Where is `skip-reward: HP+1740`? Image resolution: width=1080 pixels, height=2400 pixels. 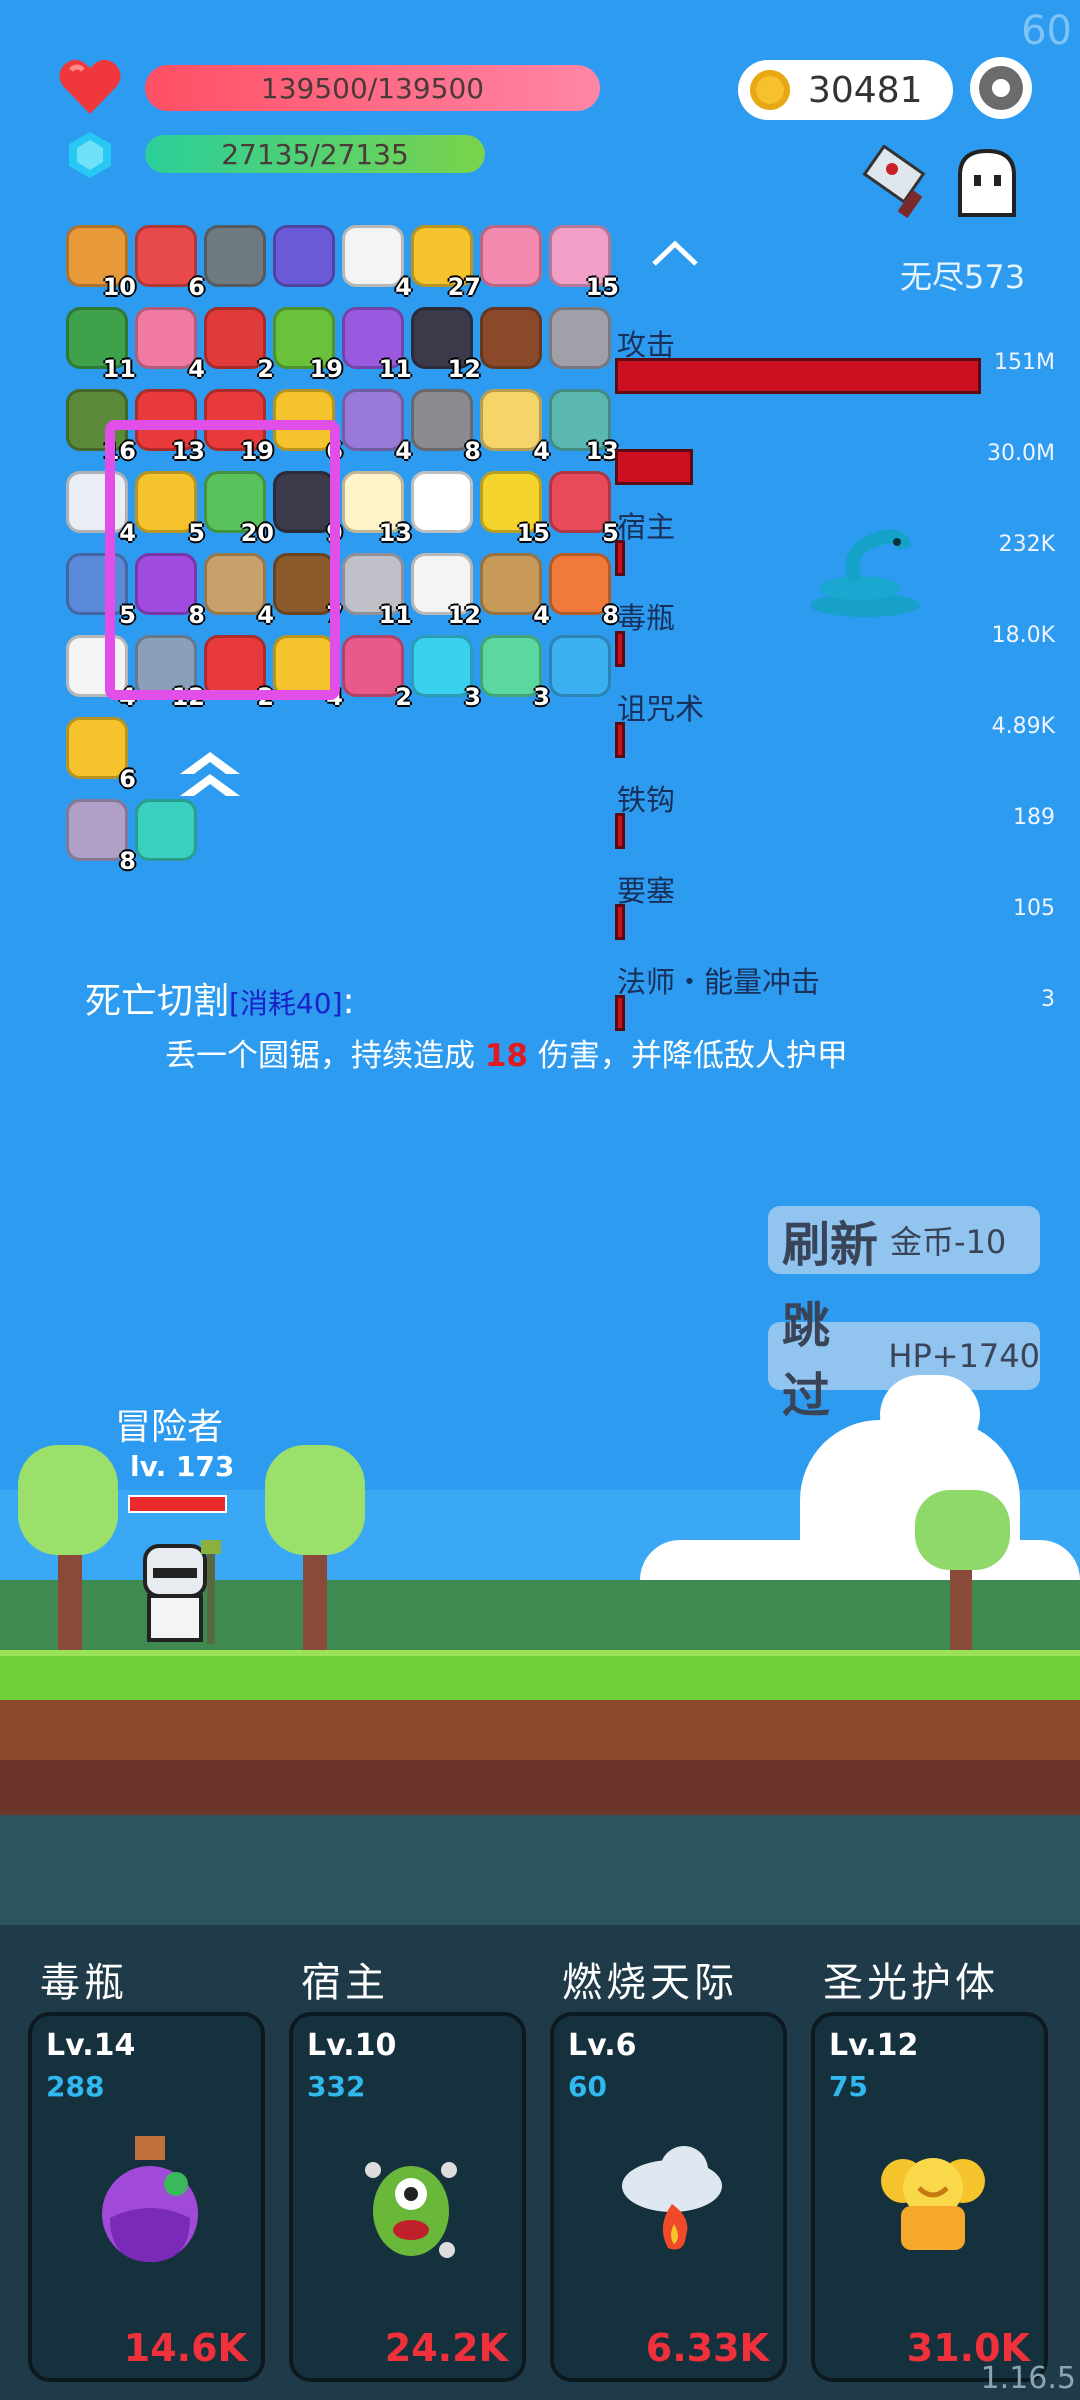 skip-reward: HP+1740 is located at coordinates (964, 1356).